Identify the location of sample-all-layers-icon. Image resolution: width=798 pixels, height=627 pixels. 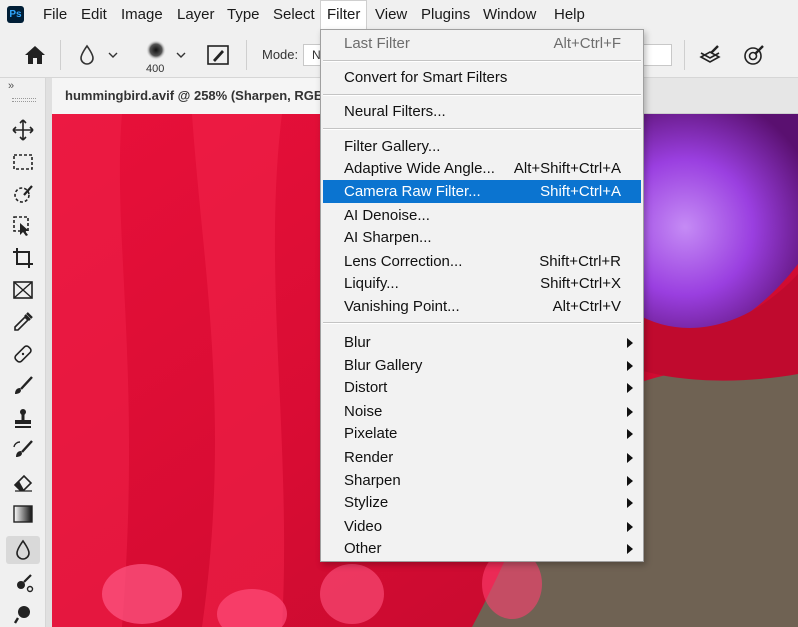
(710, 55).